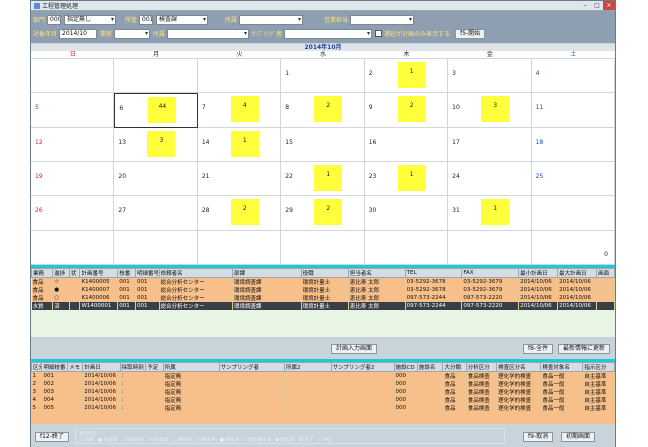 This screenshot has height=447, width=648. What do you see at coordinates (406, 408) in the screenshot?
I see `detail-cell: 000` at bounding box center [406, 408].